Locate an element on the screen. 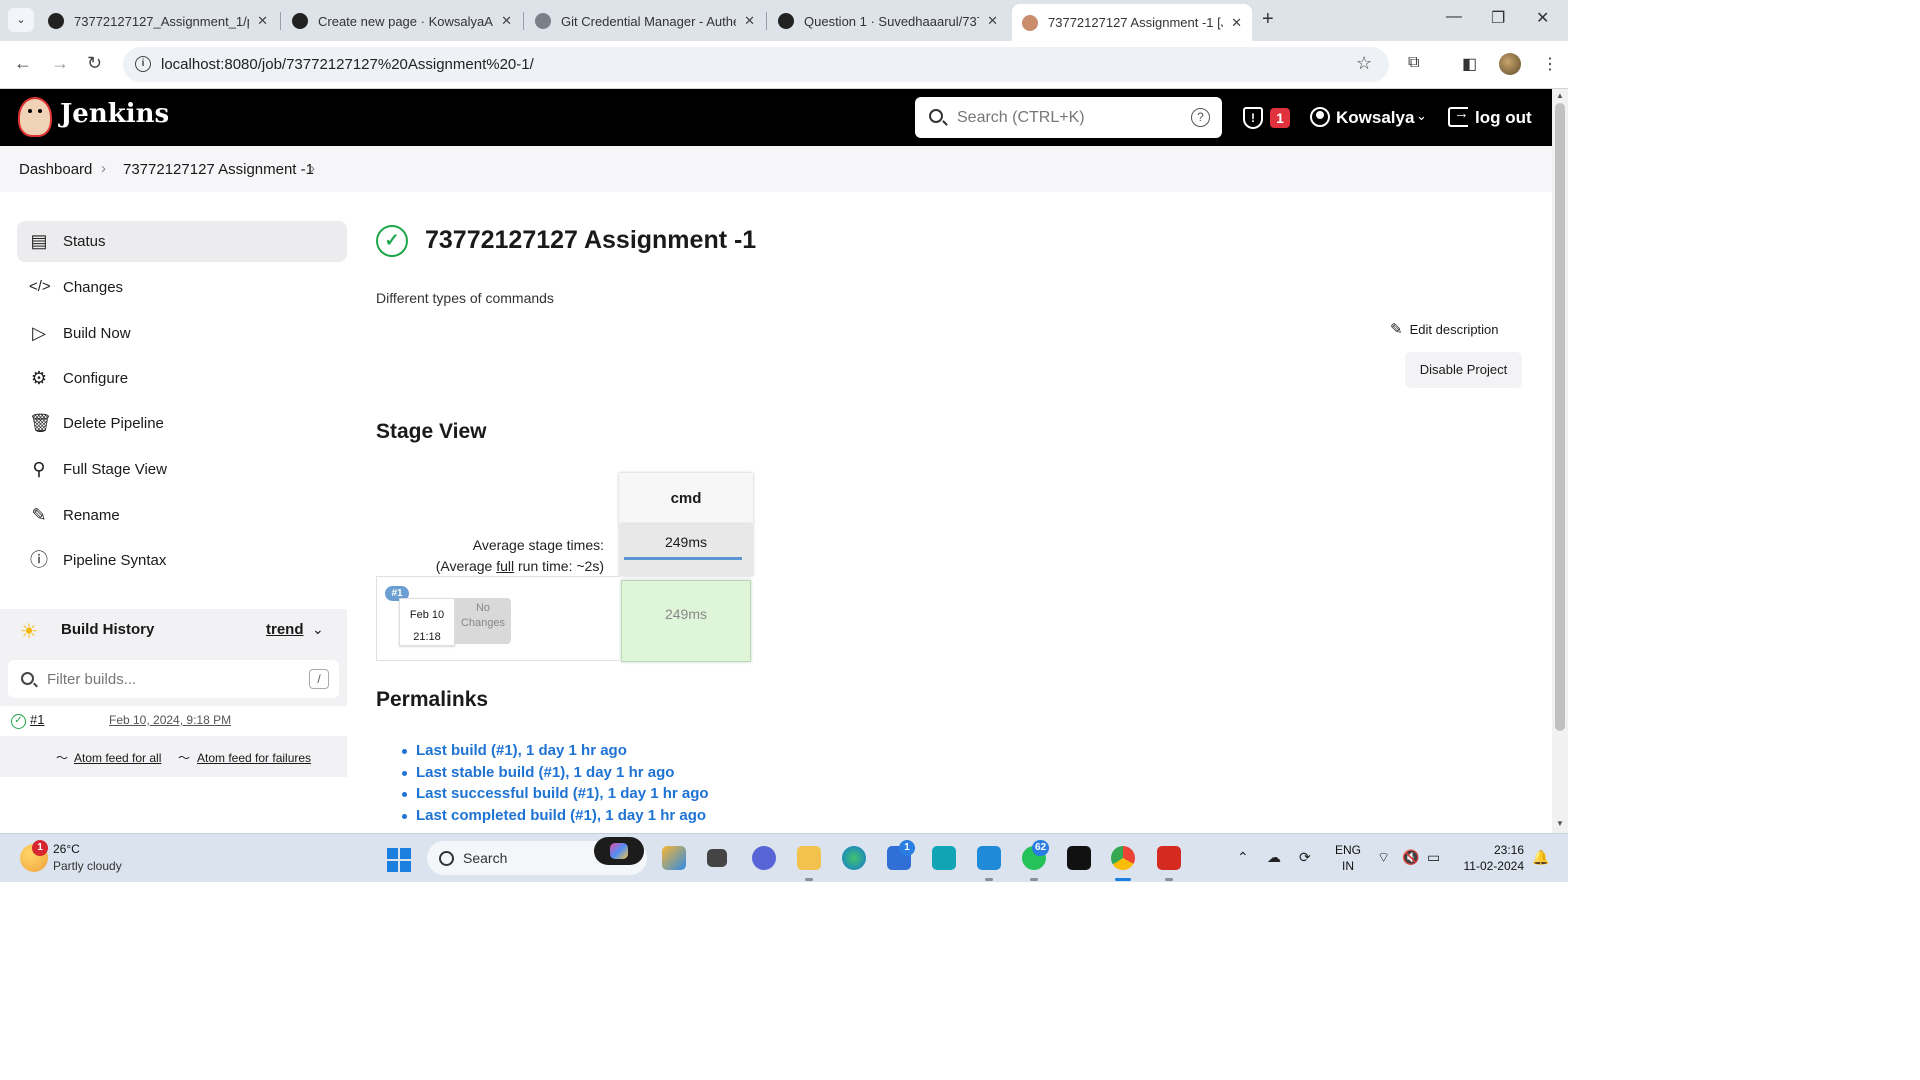  vscode-icon is located at coordinates (989, 858).